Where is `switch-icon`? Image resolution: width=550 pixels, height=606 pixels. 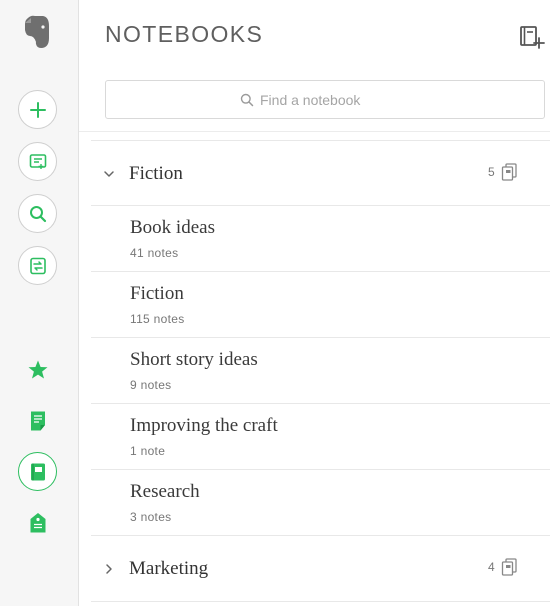 switch-icon is located at coordinates (37, 265).